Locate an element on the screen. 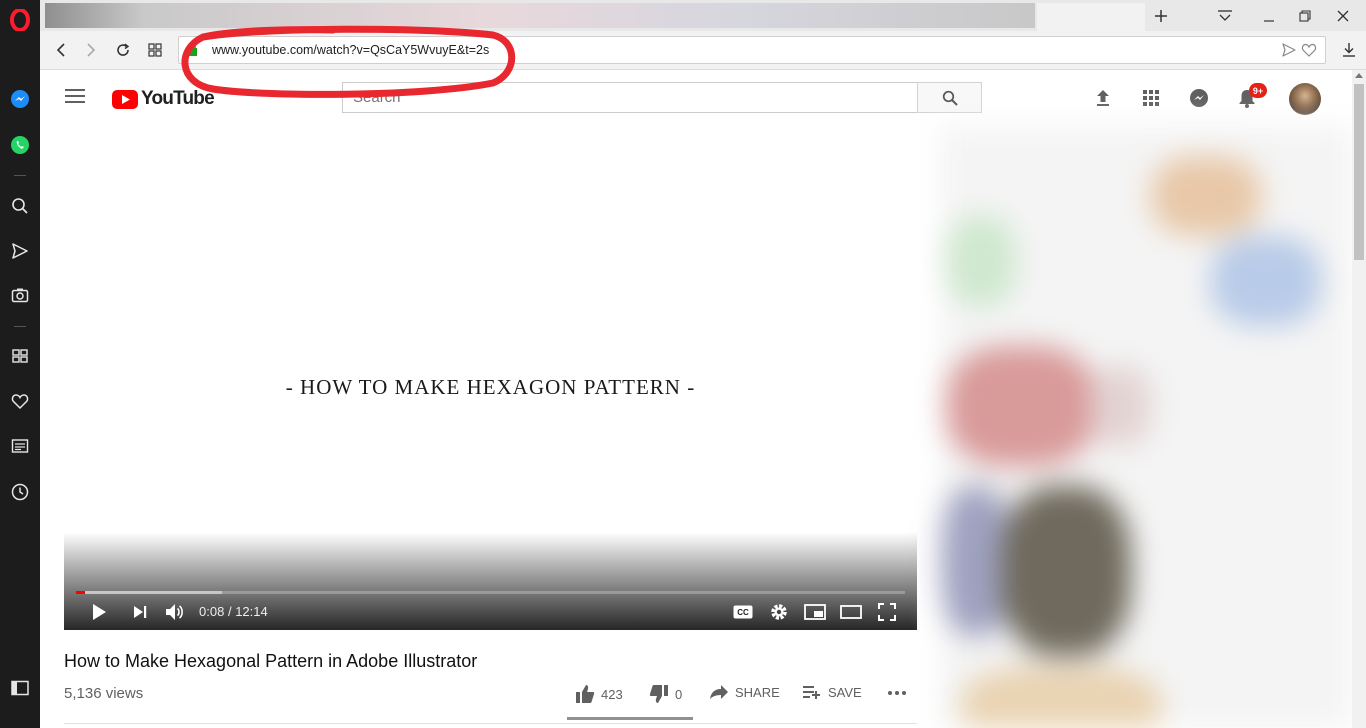 This screenshot has width=1366, height=728. share-icon is located at coordinates (719, 692).